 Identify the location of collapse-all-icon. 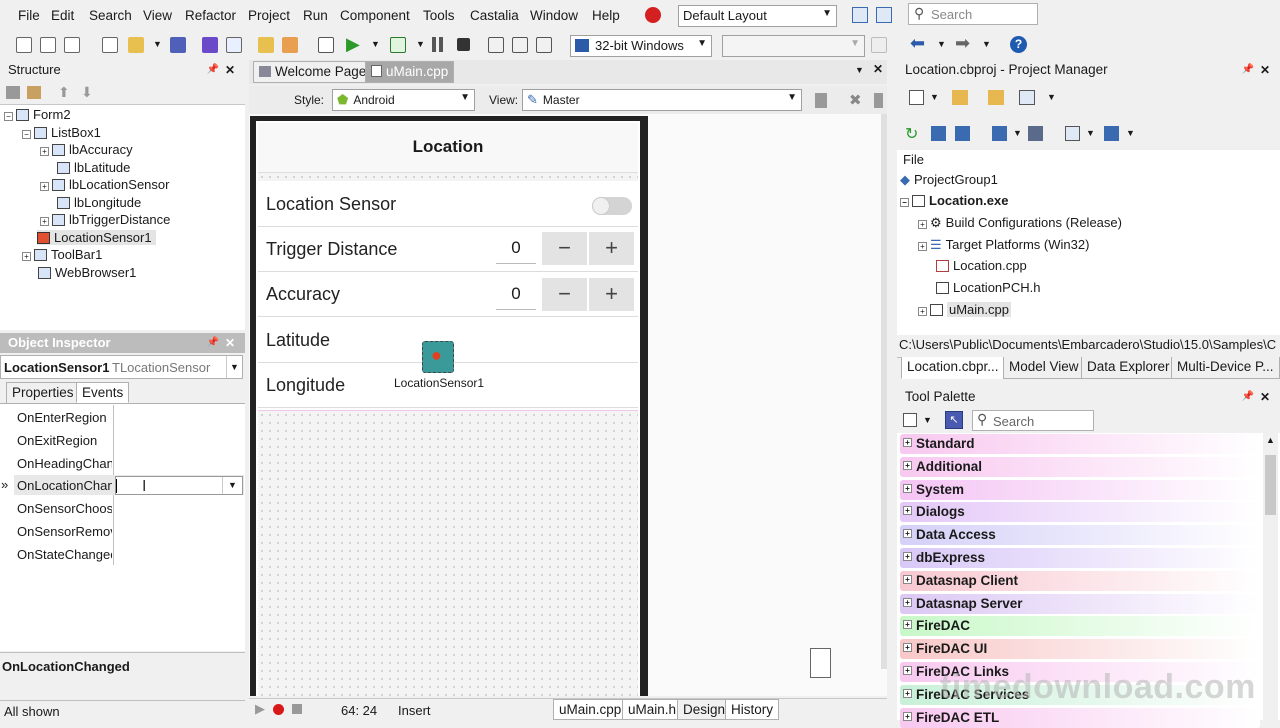
(962, 133).